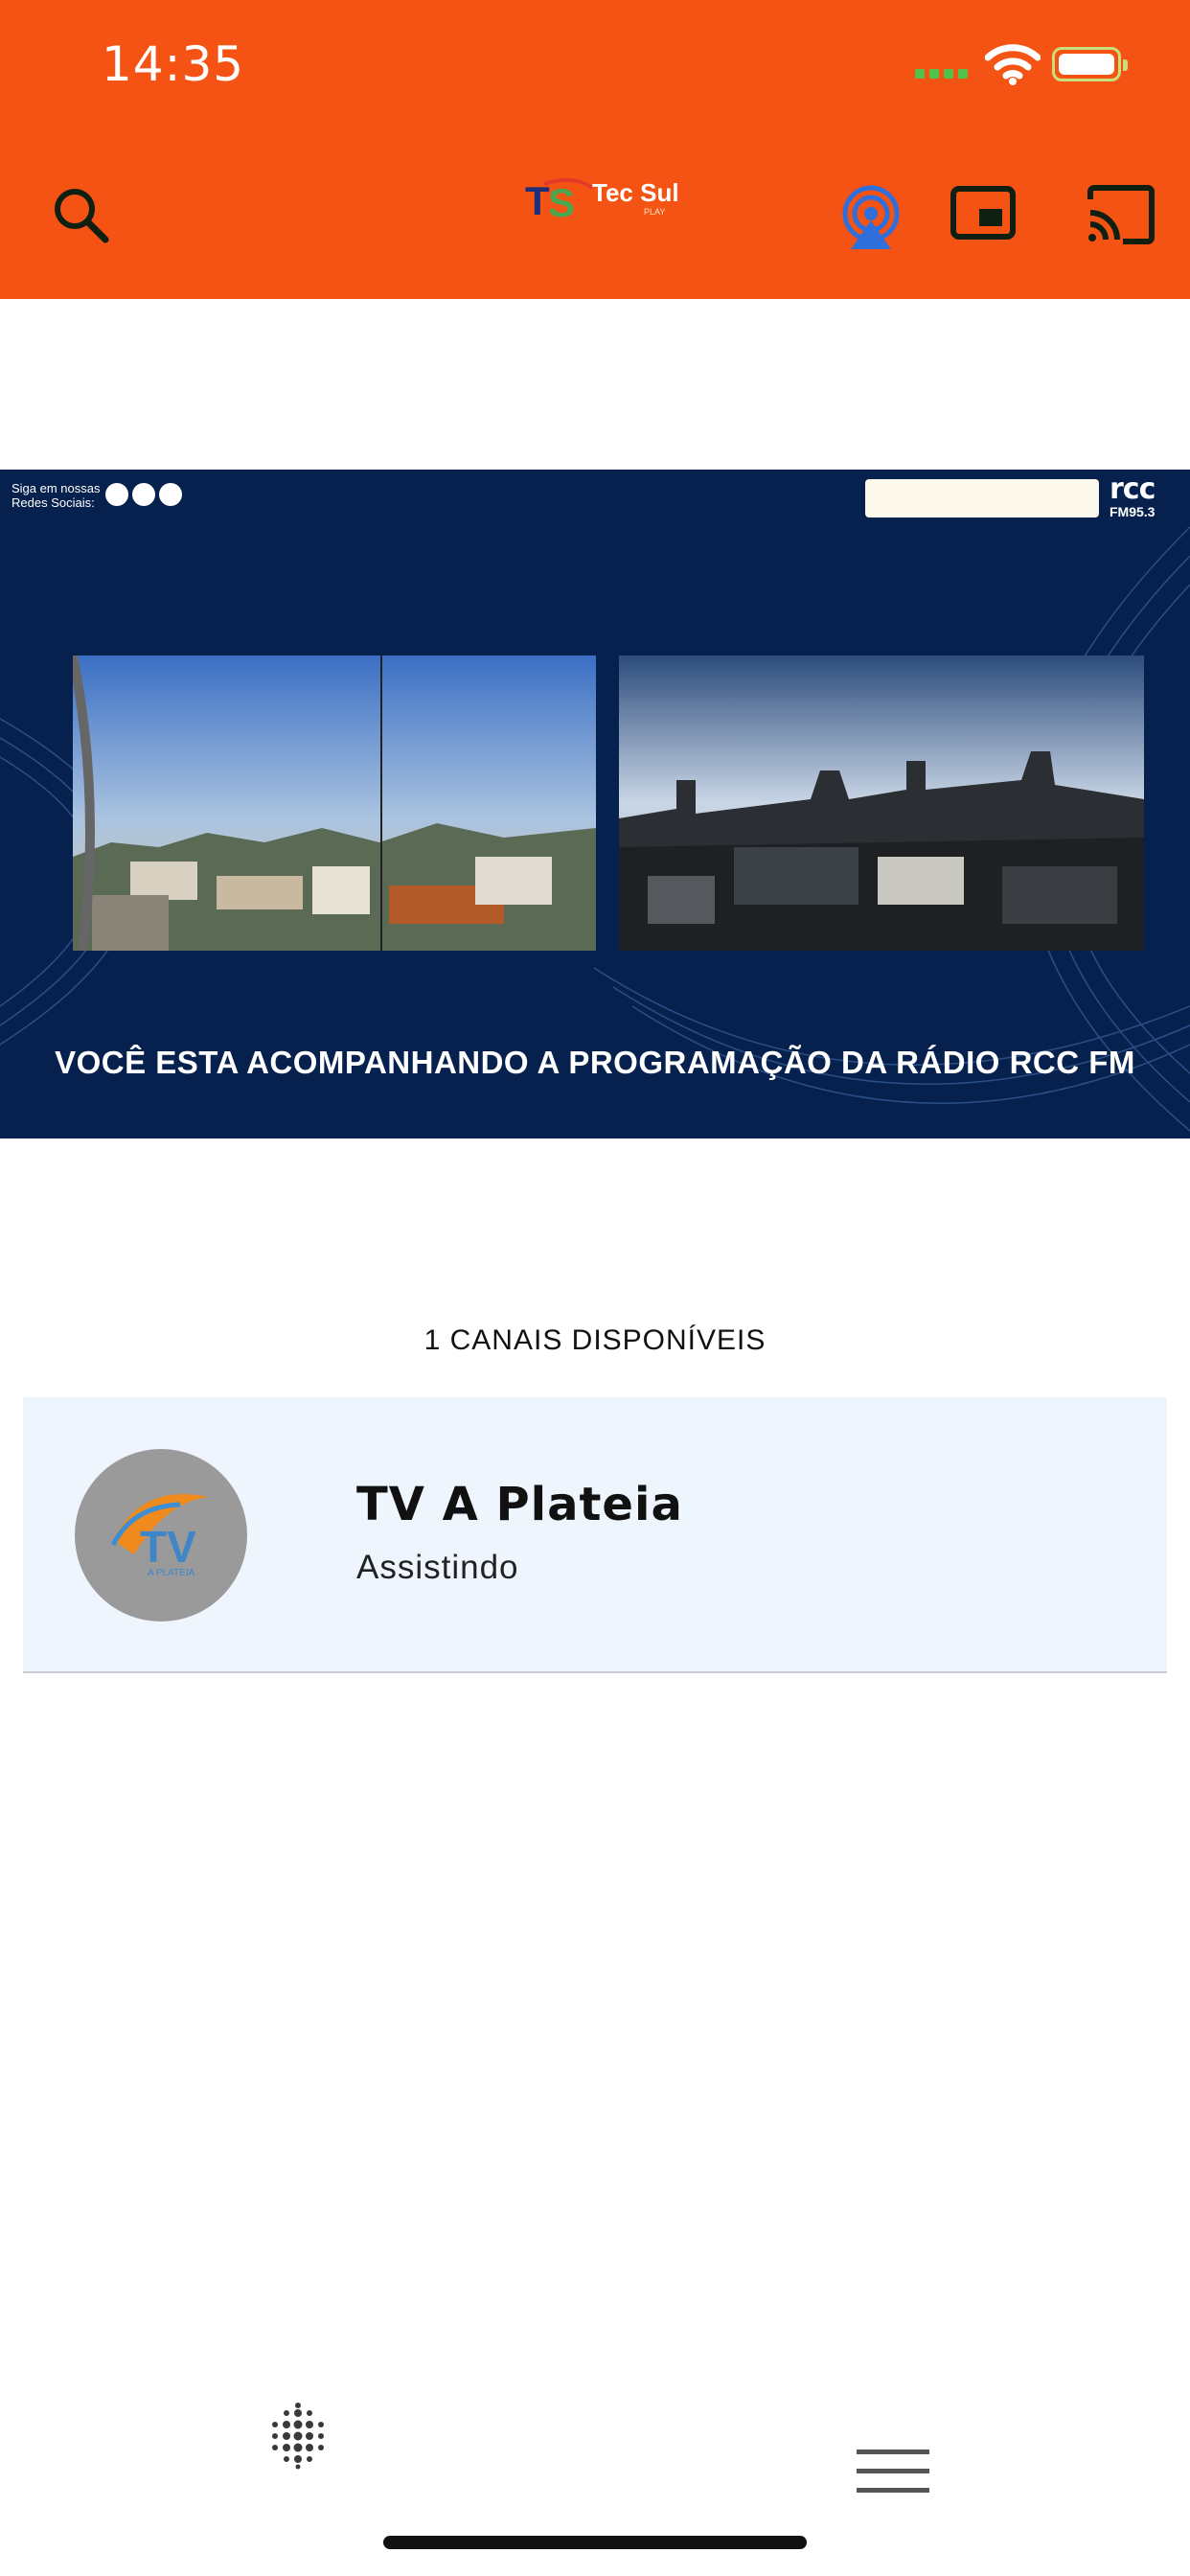  Describe the element at coordinates (117, 494) in the screenshot. I see `facebook-icon` at that location.